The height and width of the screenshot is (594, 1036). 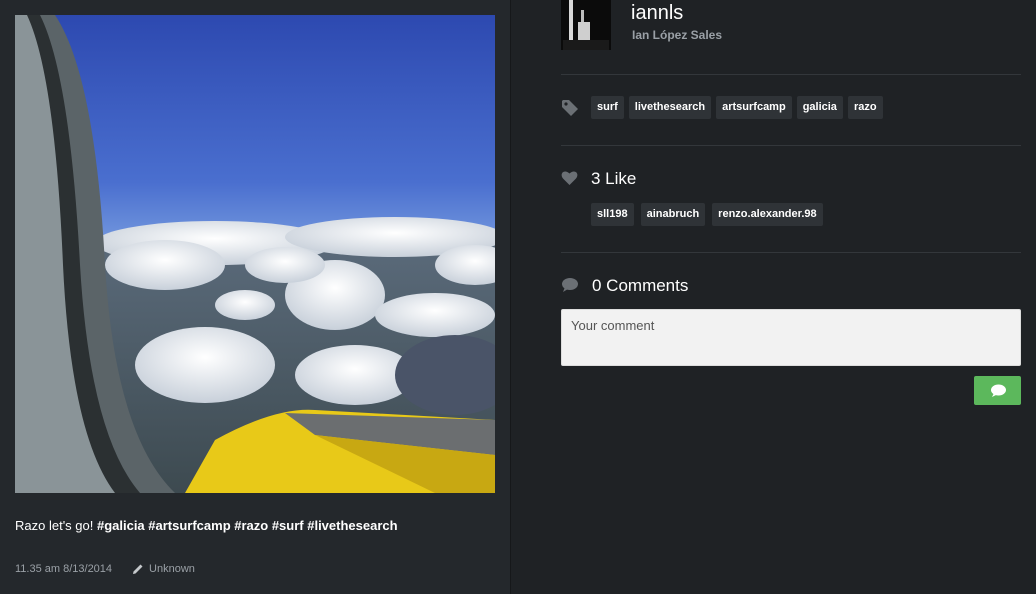 I want to click on tag-chip: livethesearch, so click(x=670, y=107).